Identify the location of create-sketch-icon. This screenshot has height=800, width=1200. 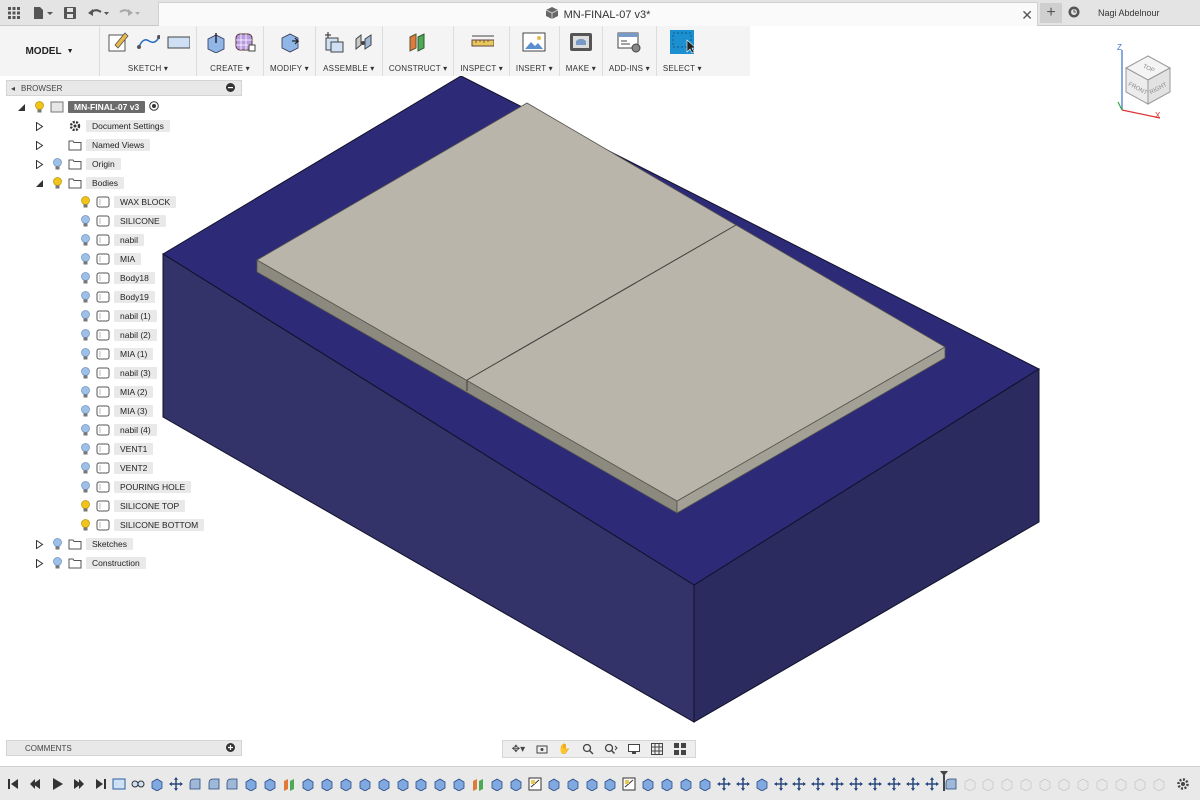
(118, 42).